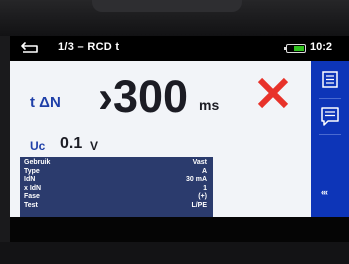 The width and height of the screenshot is (349, 264). What do you see at coordinates (31, 205) in the screenshot?
I see `setting-key: Test` at bounding box center [31, 205].